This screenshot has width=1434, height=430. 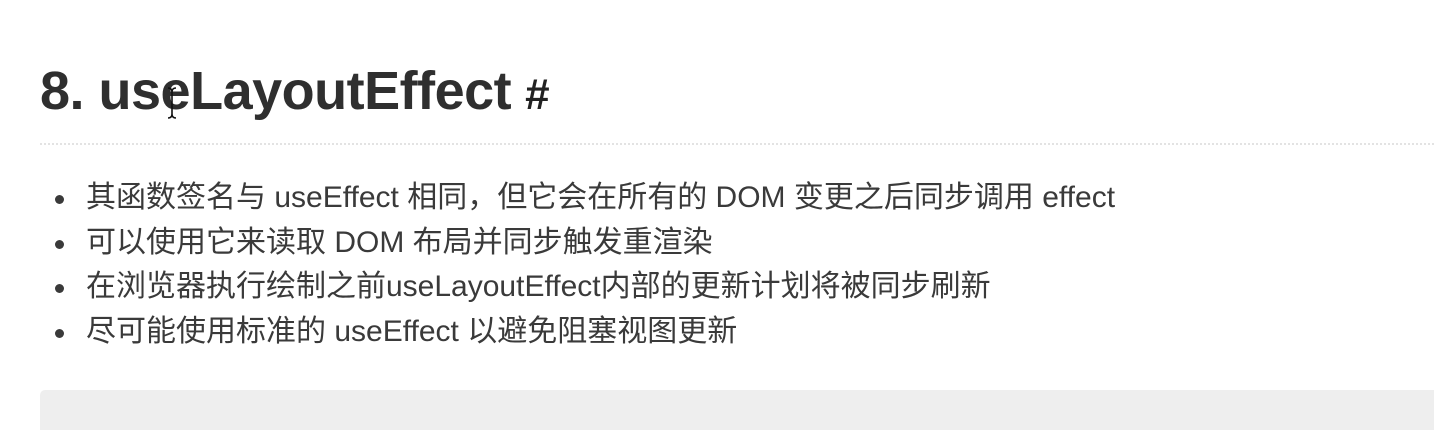 I want to click on list-item-text: 在浏览器执行绘制之前useLayoutEffect内部的更新计划将被同步刷新, so click(x=538, y=286).